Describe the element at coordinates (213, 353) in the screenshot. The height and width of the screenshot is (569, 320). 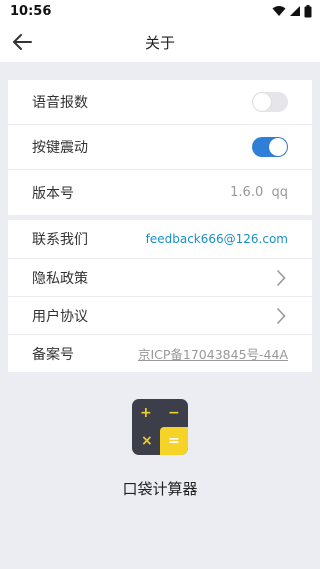
I see `record-number-link: 京ICP备17043845号-44A` at that location.